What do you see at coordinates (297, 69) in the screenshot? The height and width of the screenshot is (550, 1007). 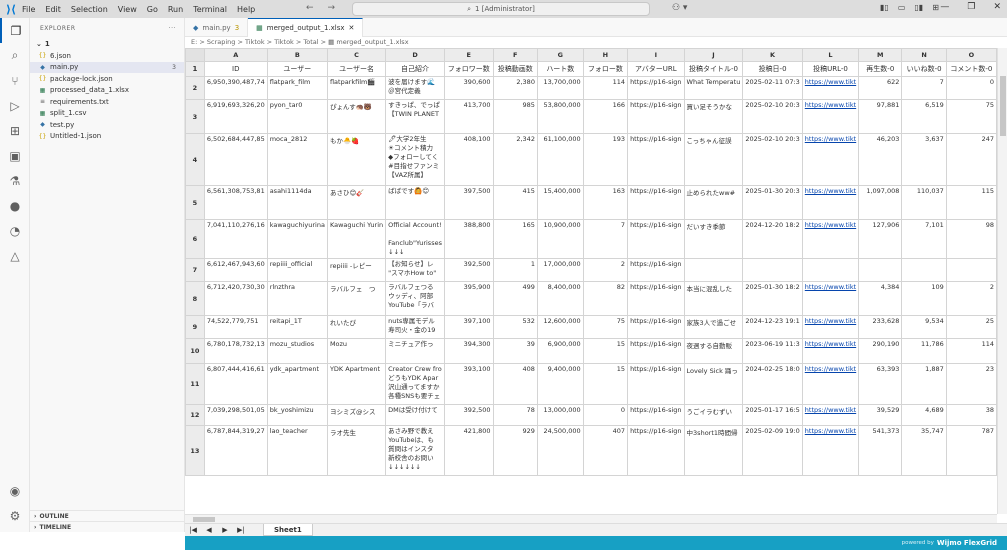 I see `header-cell: ユーザー` at bounding box center [297, 69].